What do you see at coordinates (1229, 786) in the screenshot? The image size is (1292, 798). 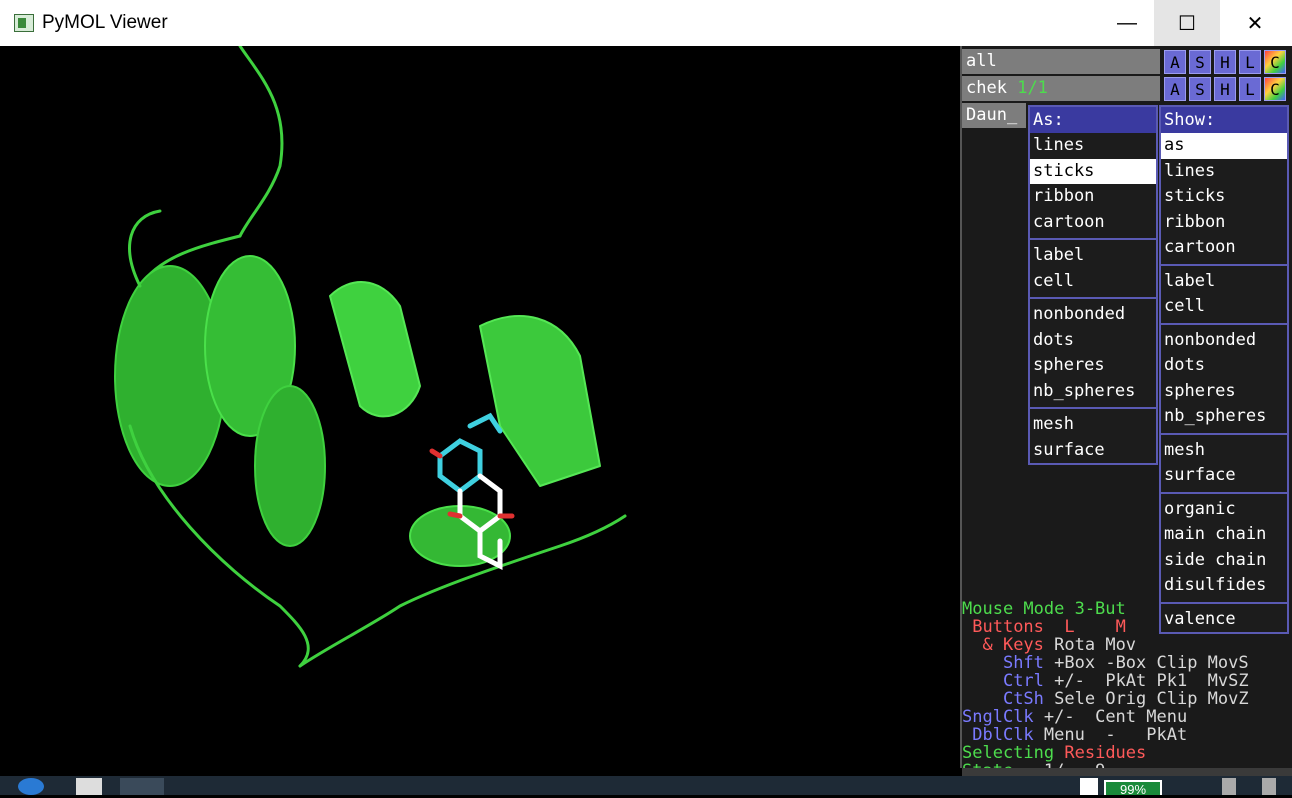 I see `tray-icon` at bounding box center [1229, 786].